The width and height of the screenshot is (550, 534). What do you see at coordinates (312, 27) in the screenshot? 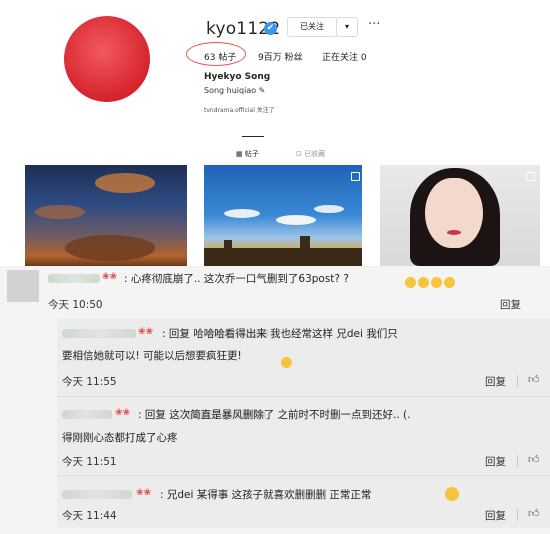
I see `following-button: 已关注` at bounding box center [312, 27].